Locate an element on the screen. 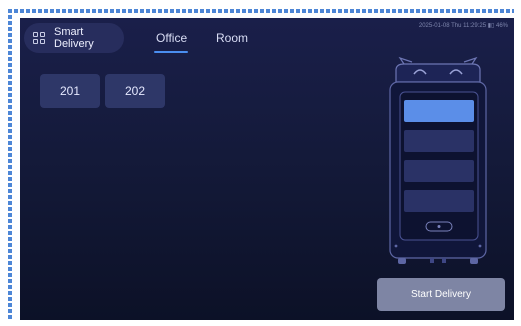 This screenshot has width=521, height=326. app-name-line2: Delivery is located at coordinates (74, 44).